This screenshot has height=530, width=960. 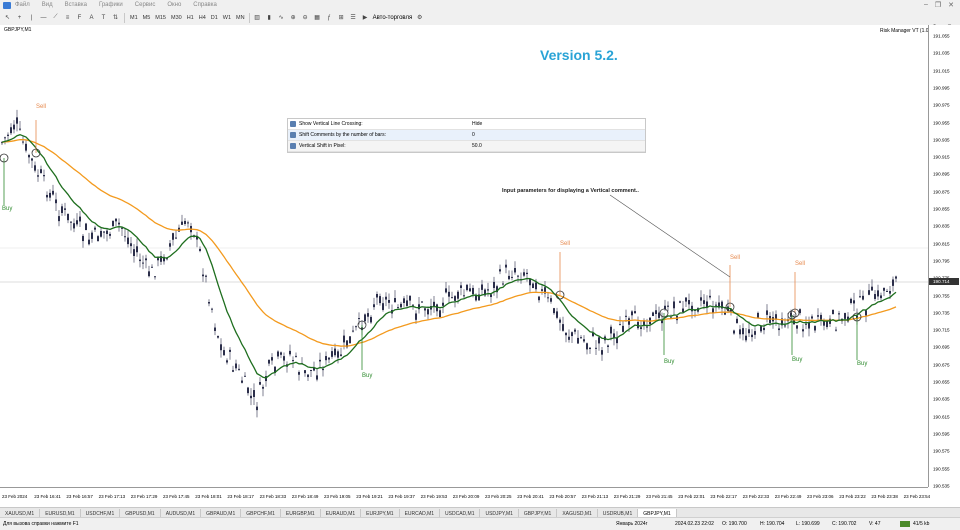 What do you see at coordinates (477, 146) in the screenshot?
I see `param-value: 50.0` at bounding box center [477, 146].